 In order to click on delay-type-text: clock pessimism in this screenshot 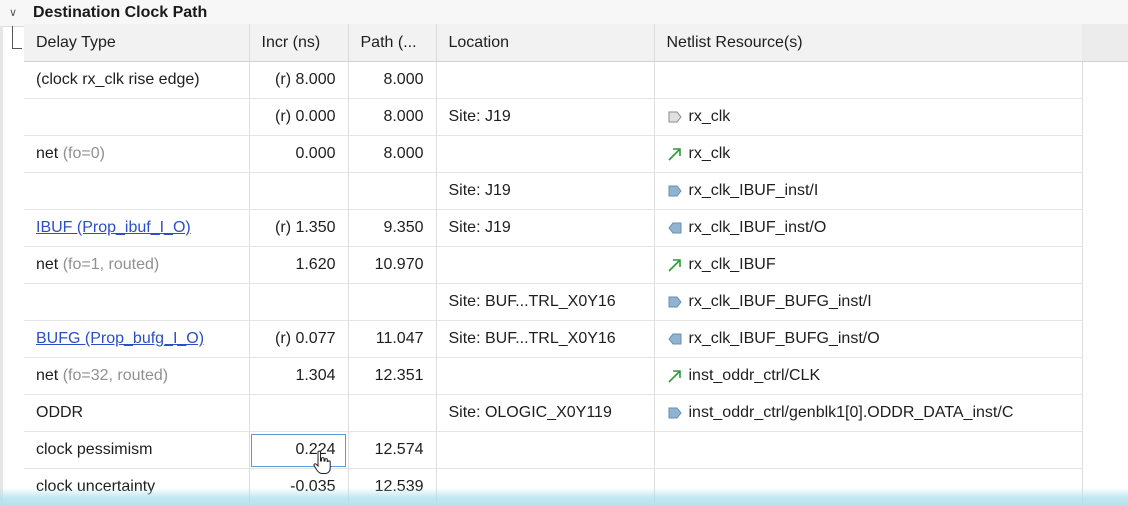, I will do `click(94, 449)`.